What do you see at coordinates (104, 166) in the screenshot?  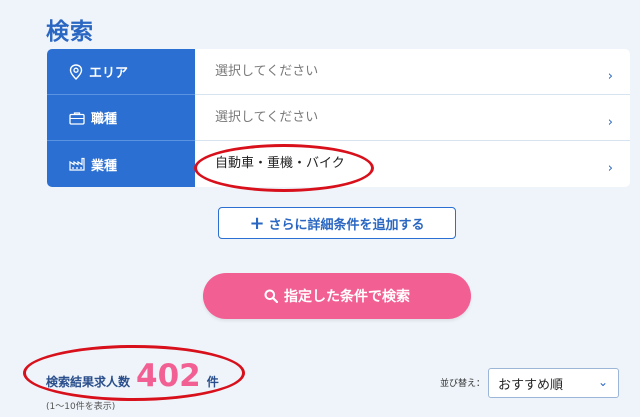 I see `filter-label-text: 業種` at bounding box center [104, 166].